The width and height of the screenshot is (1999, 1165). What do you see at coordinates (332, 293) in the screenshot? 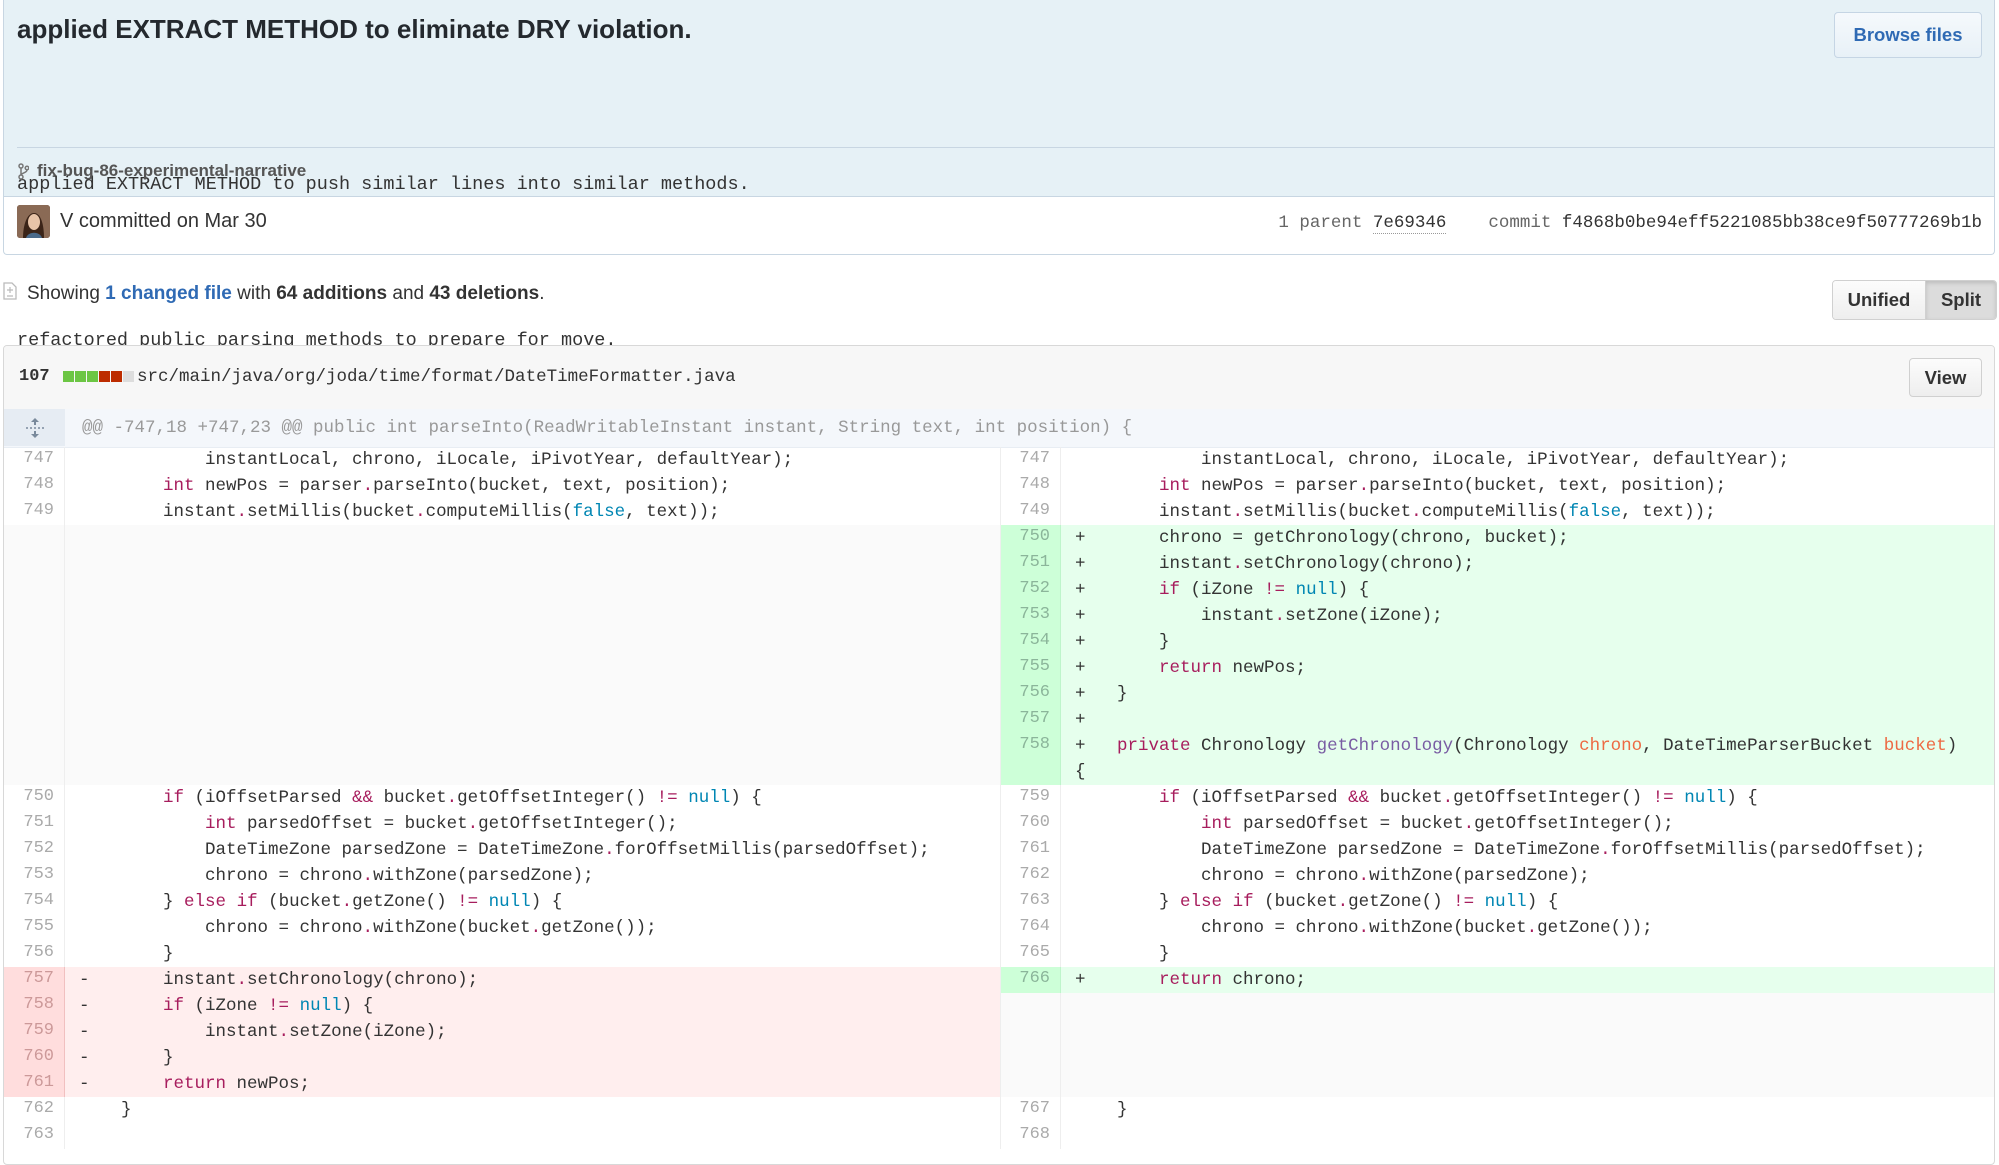
I see `additions-count: 64 additions` at bounding box center [332, 293].